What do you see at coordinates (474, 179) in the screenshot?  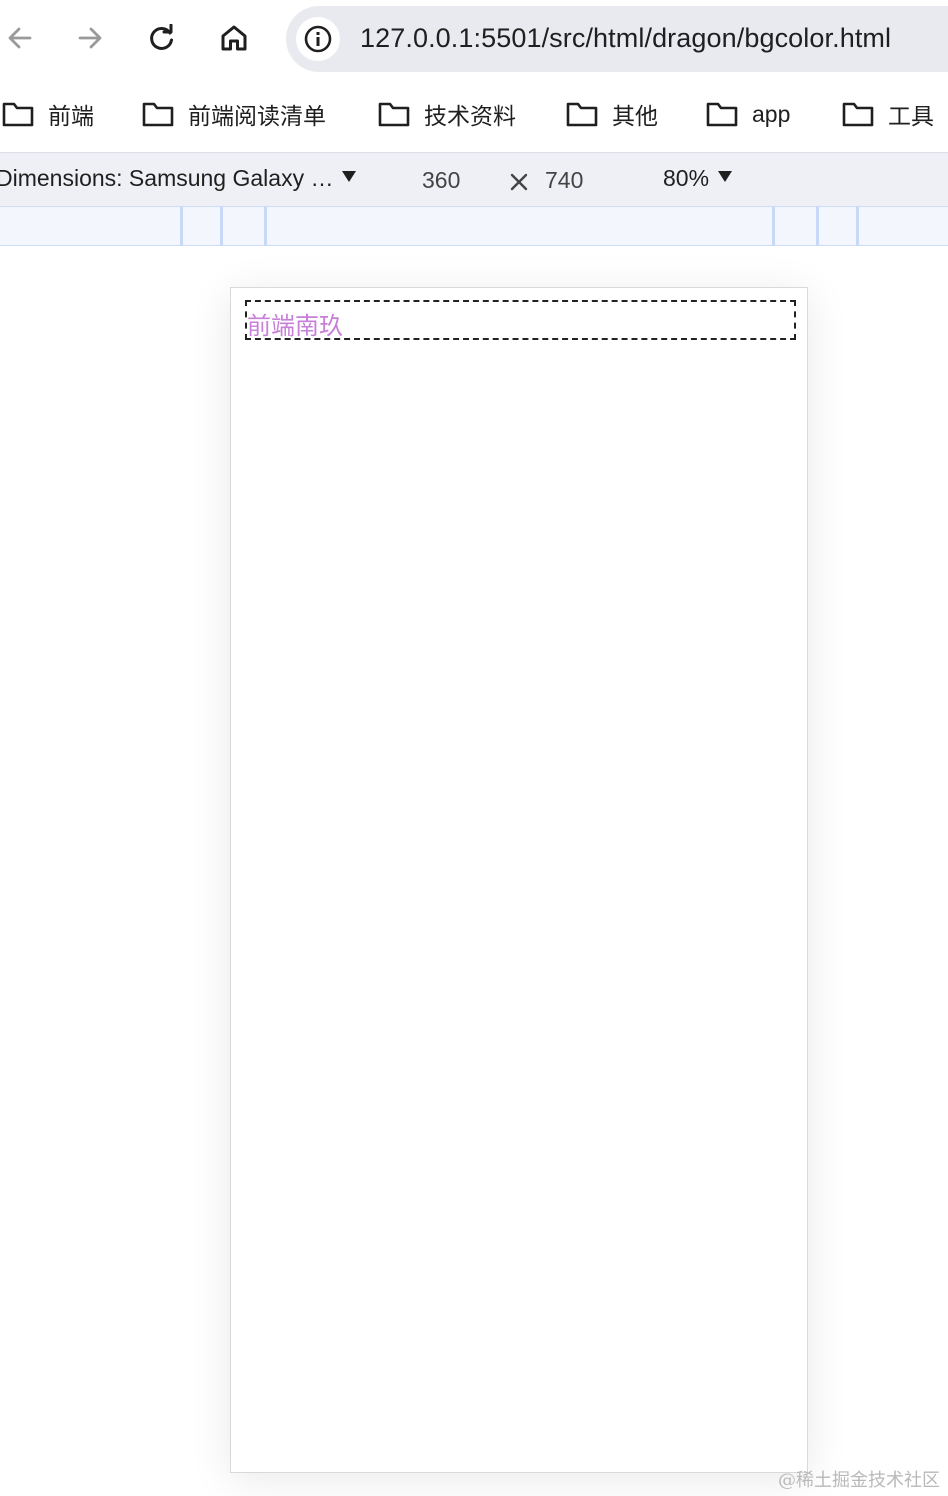 I see `device-toolbar: Dimensions: Samsung Galaxy … 360 740 80%` at bounding box center [474, 179].